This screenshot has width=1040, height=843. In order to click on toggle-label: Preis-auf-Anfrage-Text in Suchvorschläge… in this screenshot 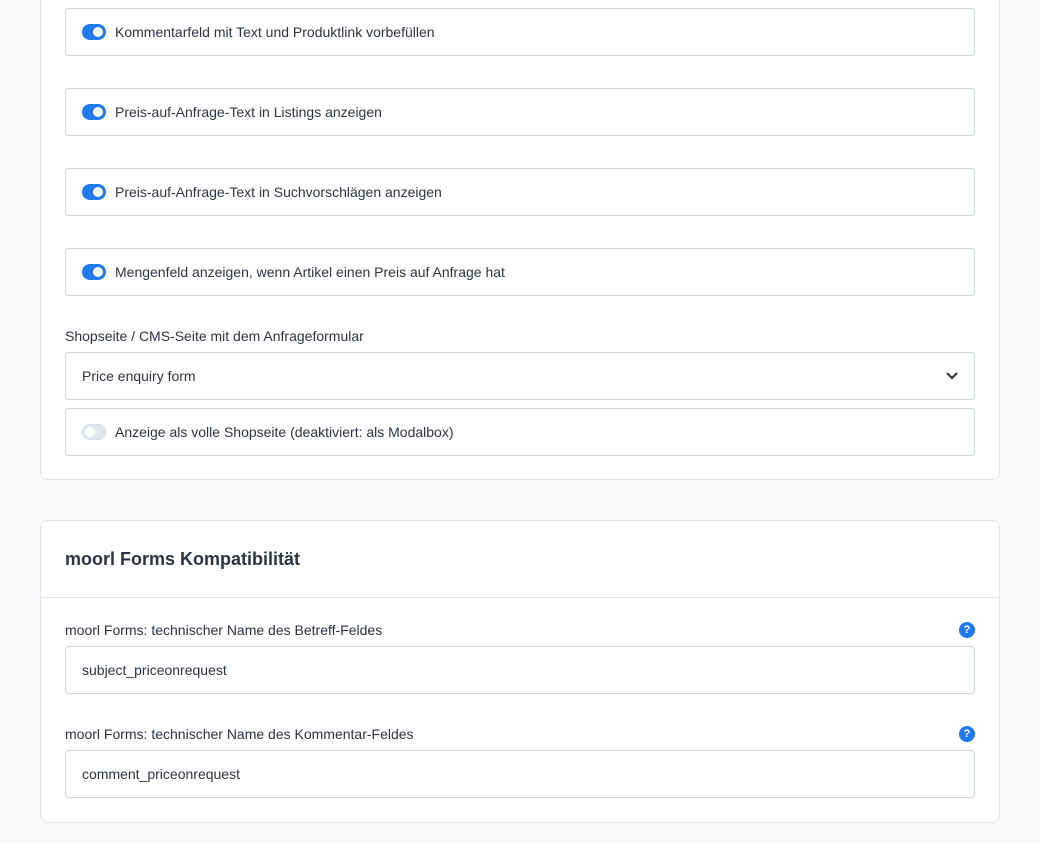, I will do `click(278, 192)`.